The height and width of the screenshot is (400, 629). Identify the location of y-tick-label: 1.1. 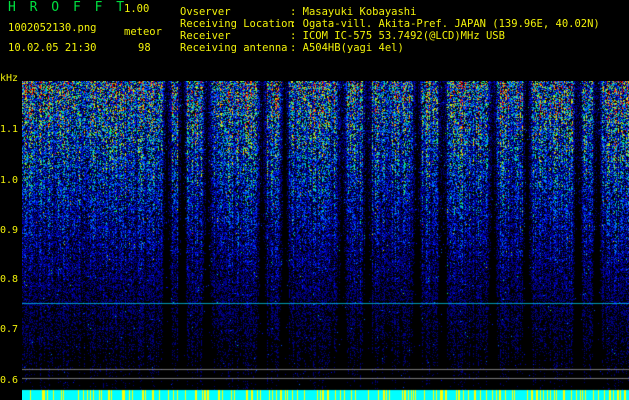
(9, 129).